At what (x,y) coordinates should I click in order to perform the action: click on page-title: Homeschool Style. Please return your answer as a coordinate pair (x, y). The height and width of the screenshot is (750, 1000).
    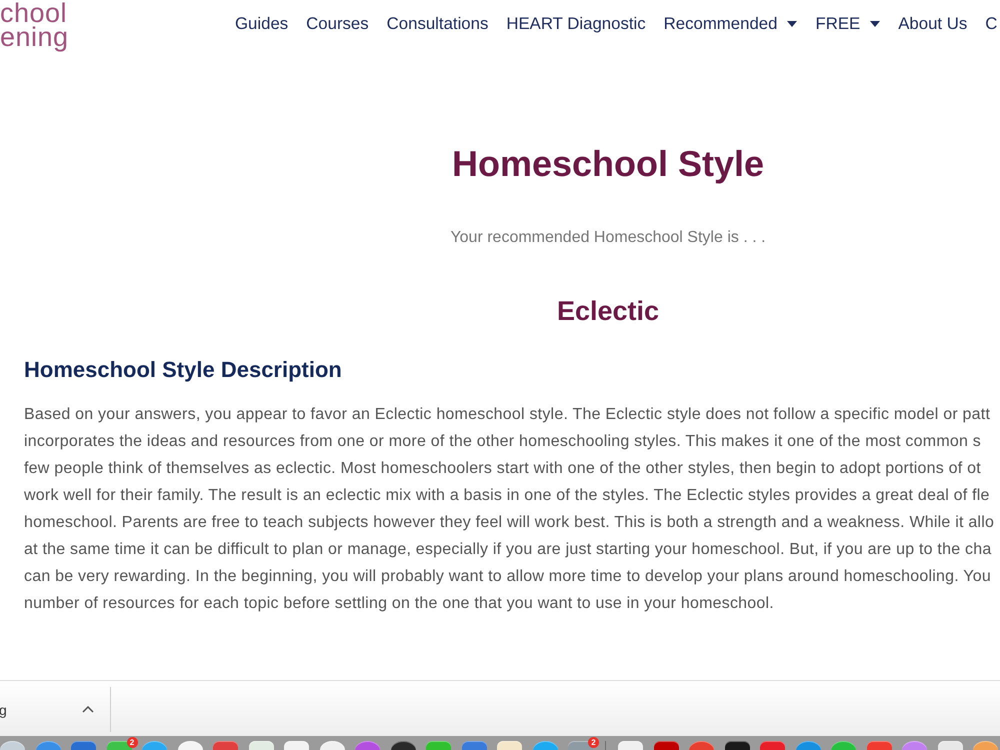
    Looking at the image, I should click on (608, 164).